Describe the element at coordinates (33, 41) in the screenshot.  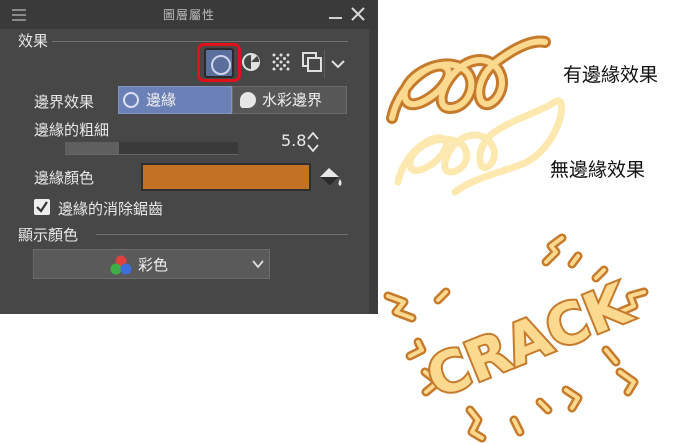
I see `effect-section-label: 效果` at that location.